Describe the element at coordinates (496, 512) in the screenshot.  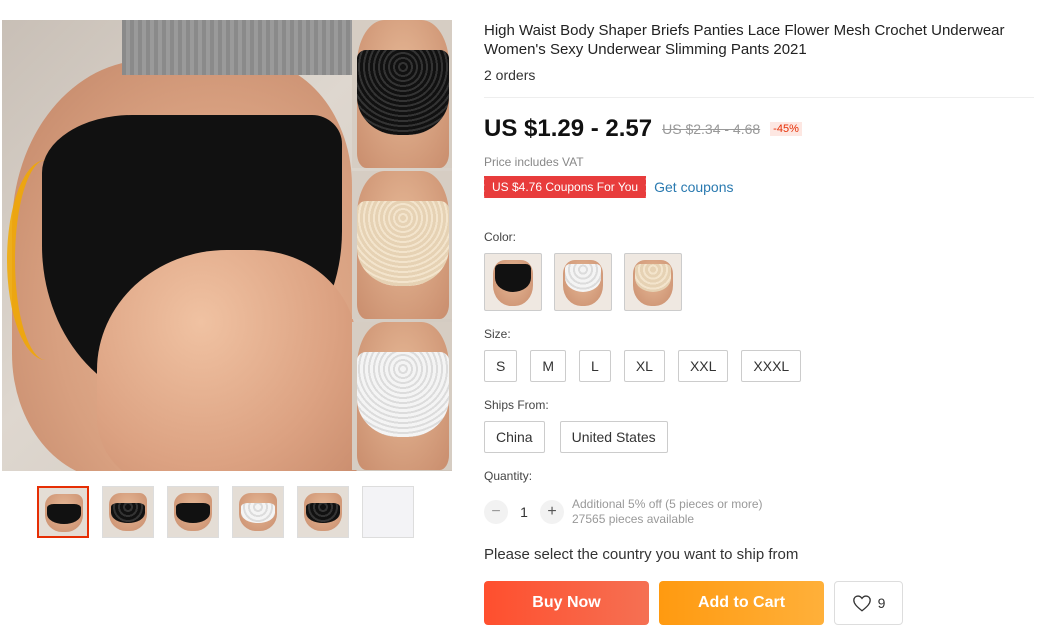
I see `quantity-decrease-button: −` at that location.